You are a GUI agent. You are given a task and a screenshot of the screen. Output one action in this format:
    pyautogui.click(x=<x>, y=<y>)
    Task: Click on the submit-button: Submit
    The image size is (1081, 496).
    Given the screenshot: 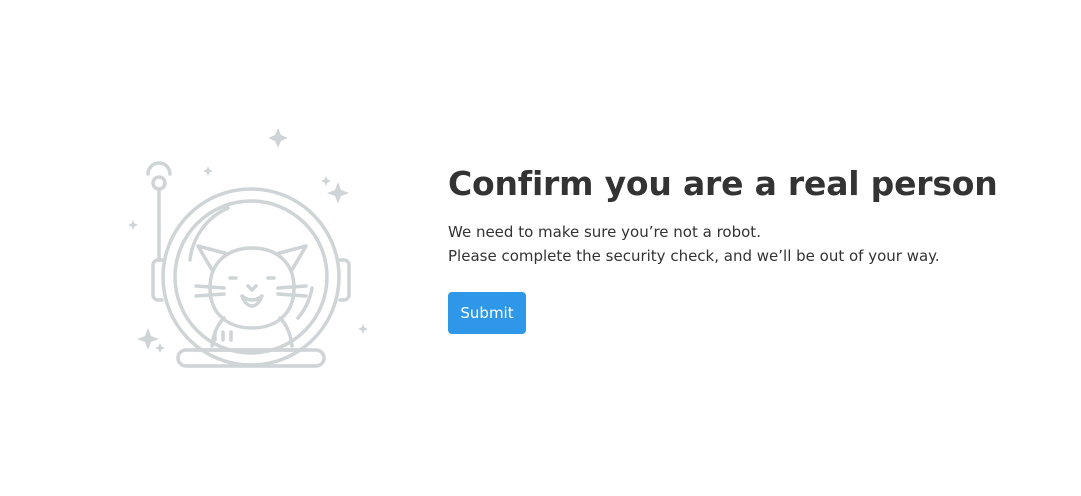 What is the action you would take?
    pyautogui.click(x=487, y=313)
    